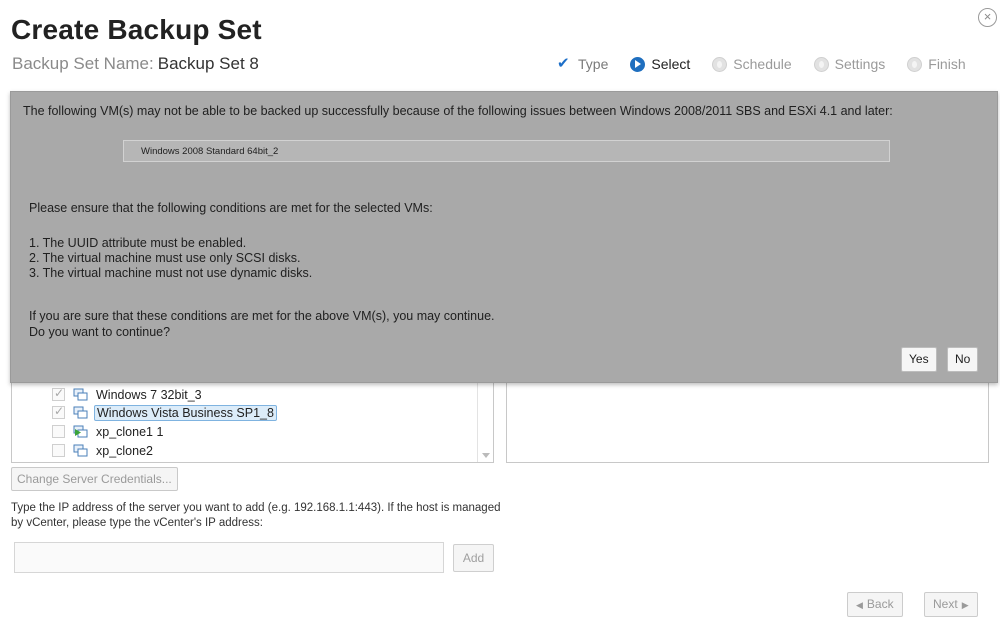 The height and width of the screenshot is (623, 1000). I want to click on step-settings: Settings, so click(849, 64).